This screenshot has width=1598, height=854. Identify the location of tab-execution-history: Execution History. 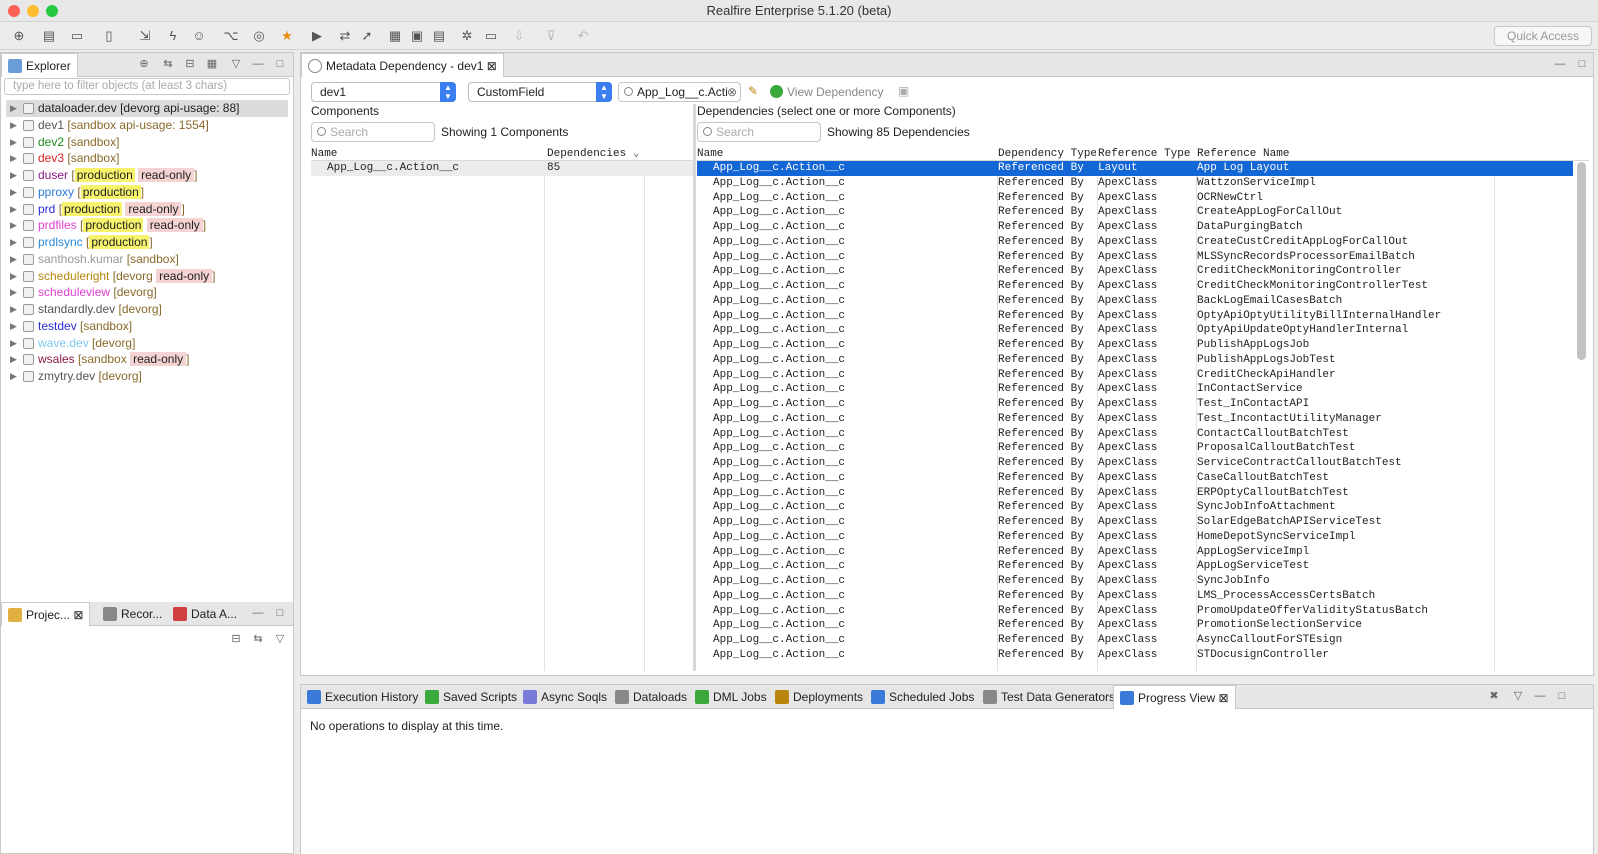
(362, 697).